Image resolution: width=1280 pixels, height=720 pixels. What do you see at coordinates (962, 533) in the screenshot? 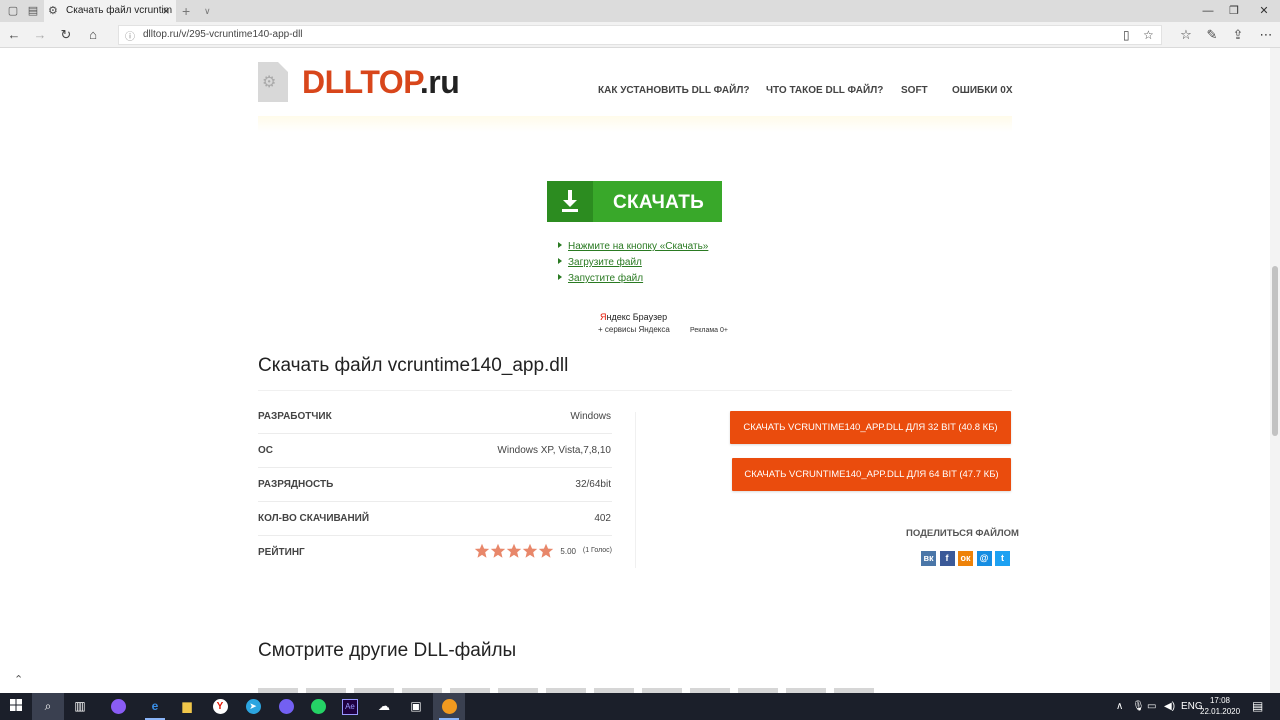
I see `share-label: ПОДЕЛИТЬСЯ ФАЙЛОМ` at bounding box center [962, 533].